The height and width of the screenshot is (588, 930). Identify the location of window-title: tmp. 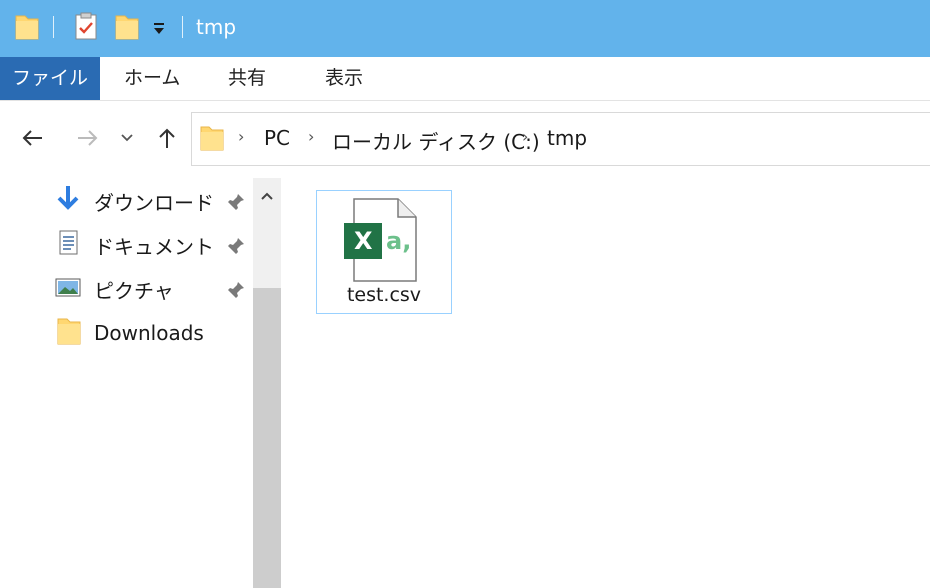
(216, 27).